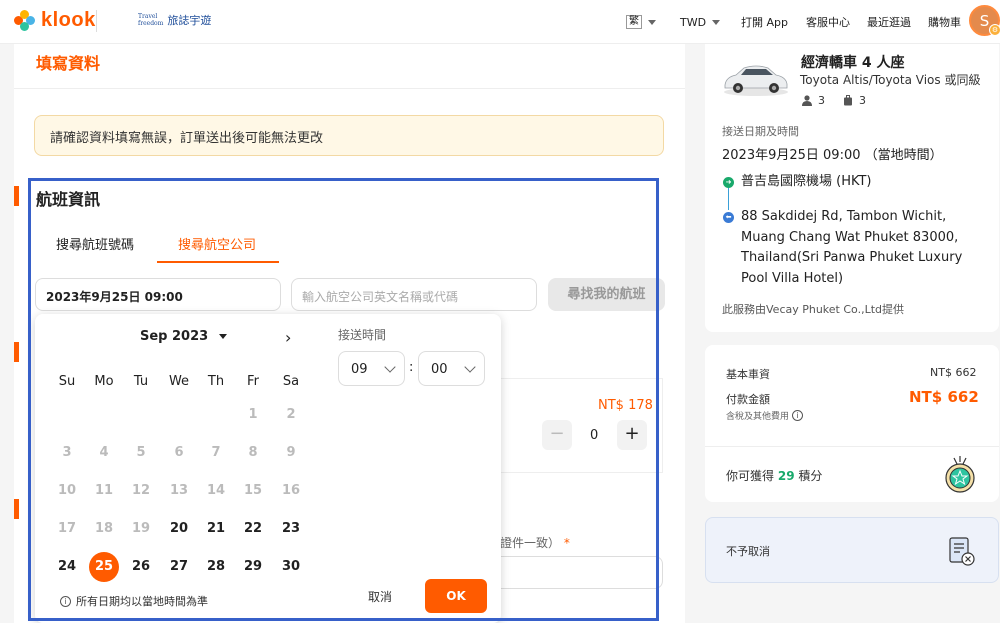  Describe the element at coordinates (944, 397) in the screenshot. I see `total-amount: NT$ 662` at that location.